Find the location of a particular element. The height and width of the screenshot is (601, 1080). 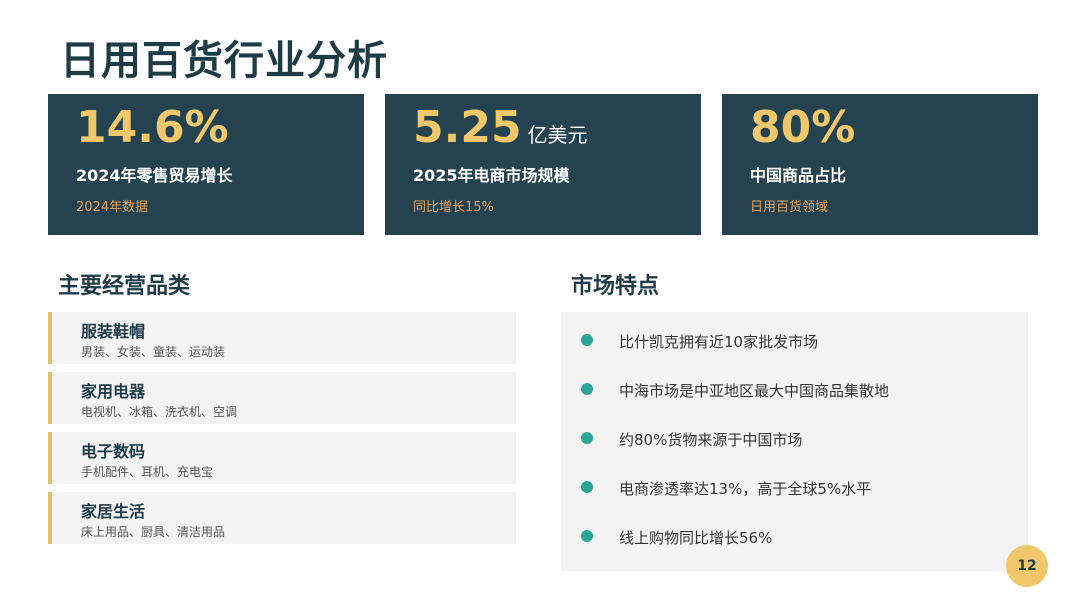

stat-card-retail-growth: 14.6% 2024年零售贸易增长 2024年数据 is located at coordinates (206, 164).